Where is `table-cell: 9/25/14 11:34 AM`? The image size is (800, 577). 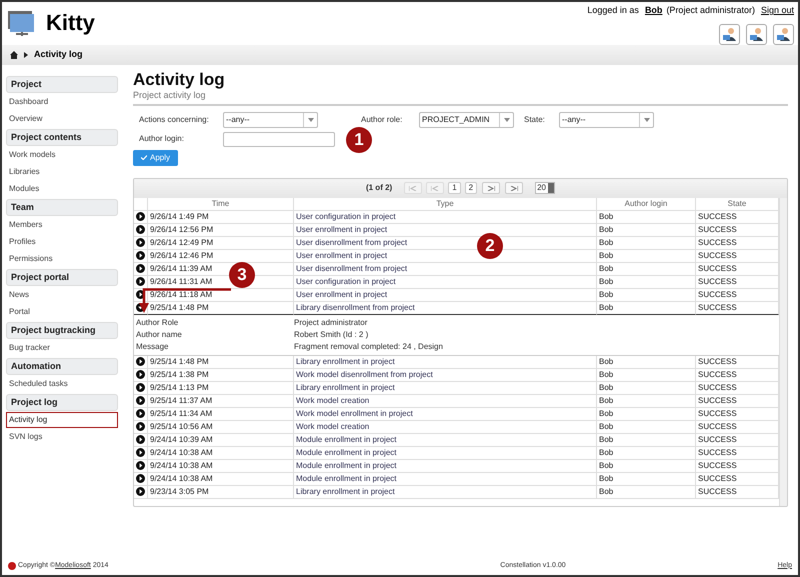 table-cell: 9/25/14 11:34 AM is located at coordinates (221, 414).